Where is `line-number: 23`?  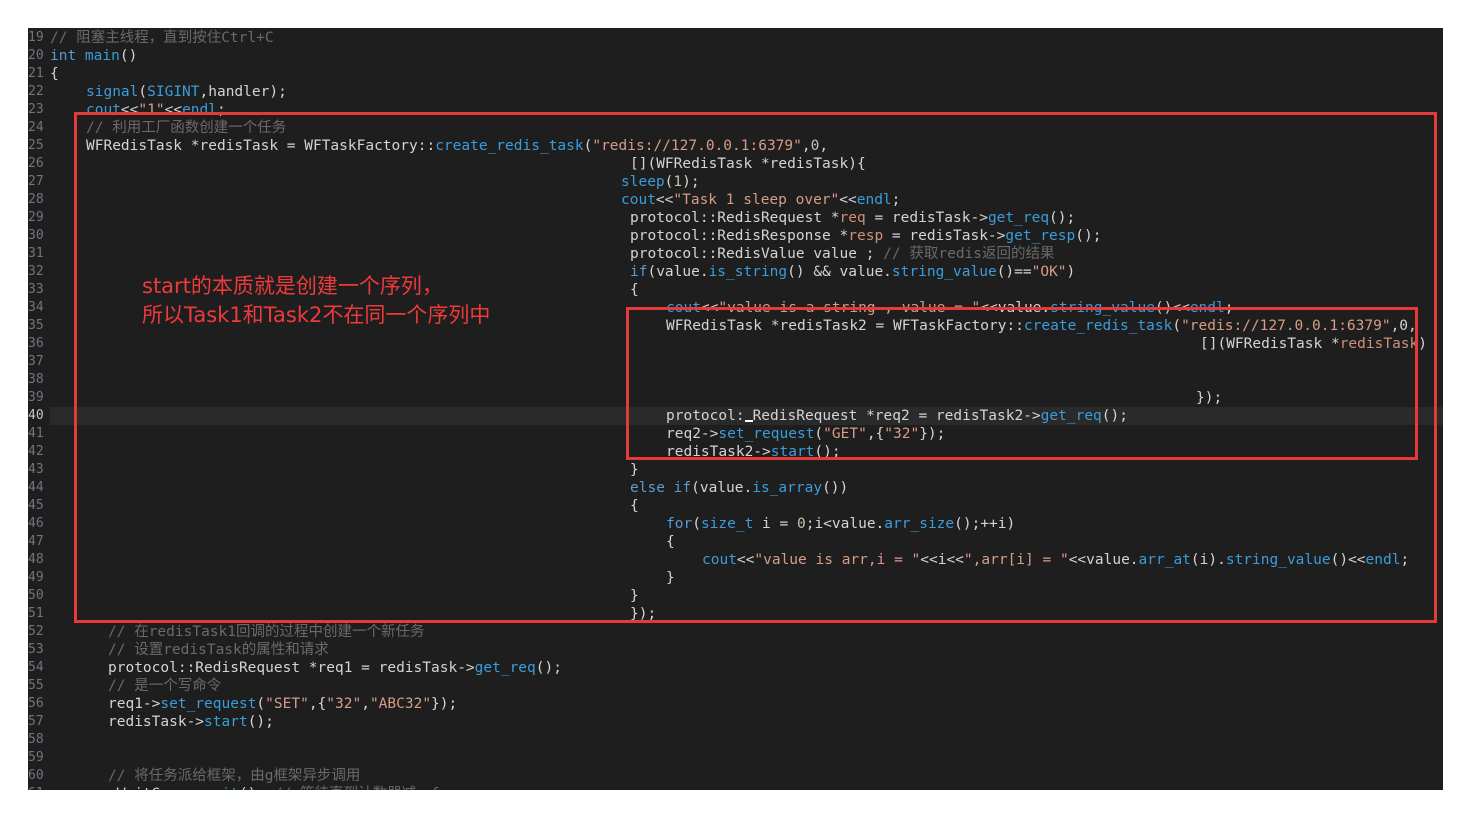
line-number: 23 is located at coordinates (36, 109).